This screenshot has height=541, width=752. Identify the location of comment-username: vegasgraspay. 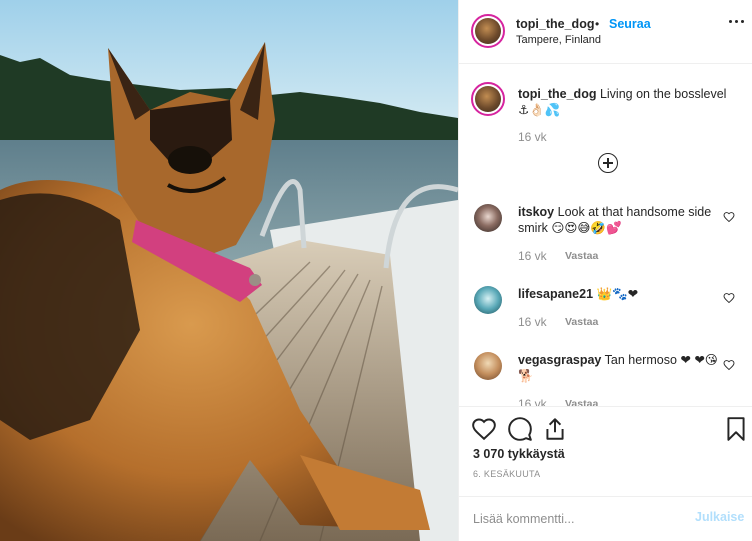
(559, 360).